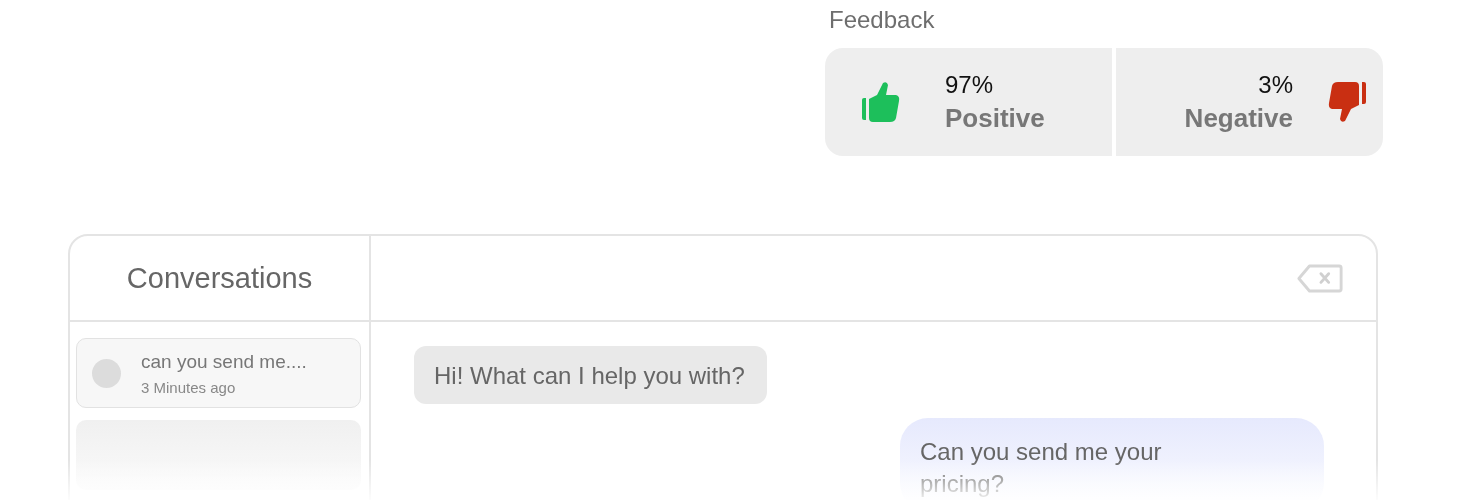  I want to click on timestamp: 3 Minutes ago, so click(189, 387).